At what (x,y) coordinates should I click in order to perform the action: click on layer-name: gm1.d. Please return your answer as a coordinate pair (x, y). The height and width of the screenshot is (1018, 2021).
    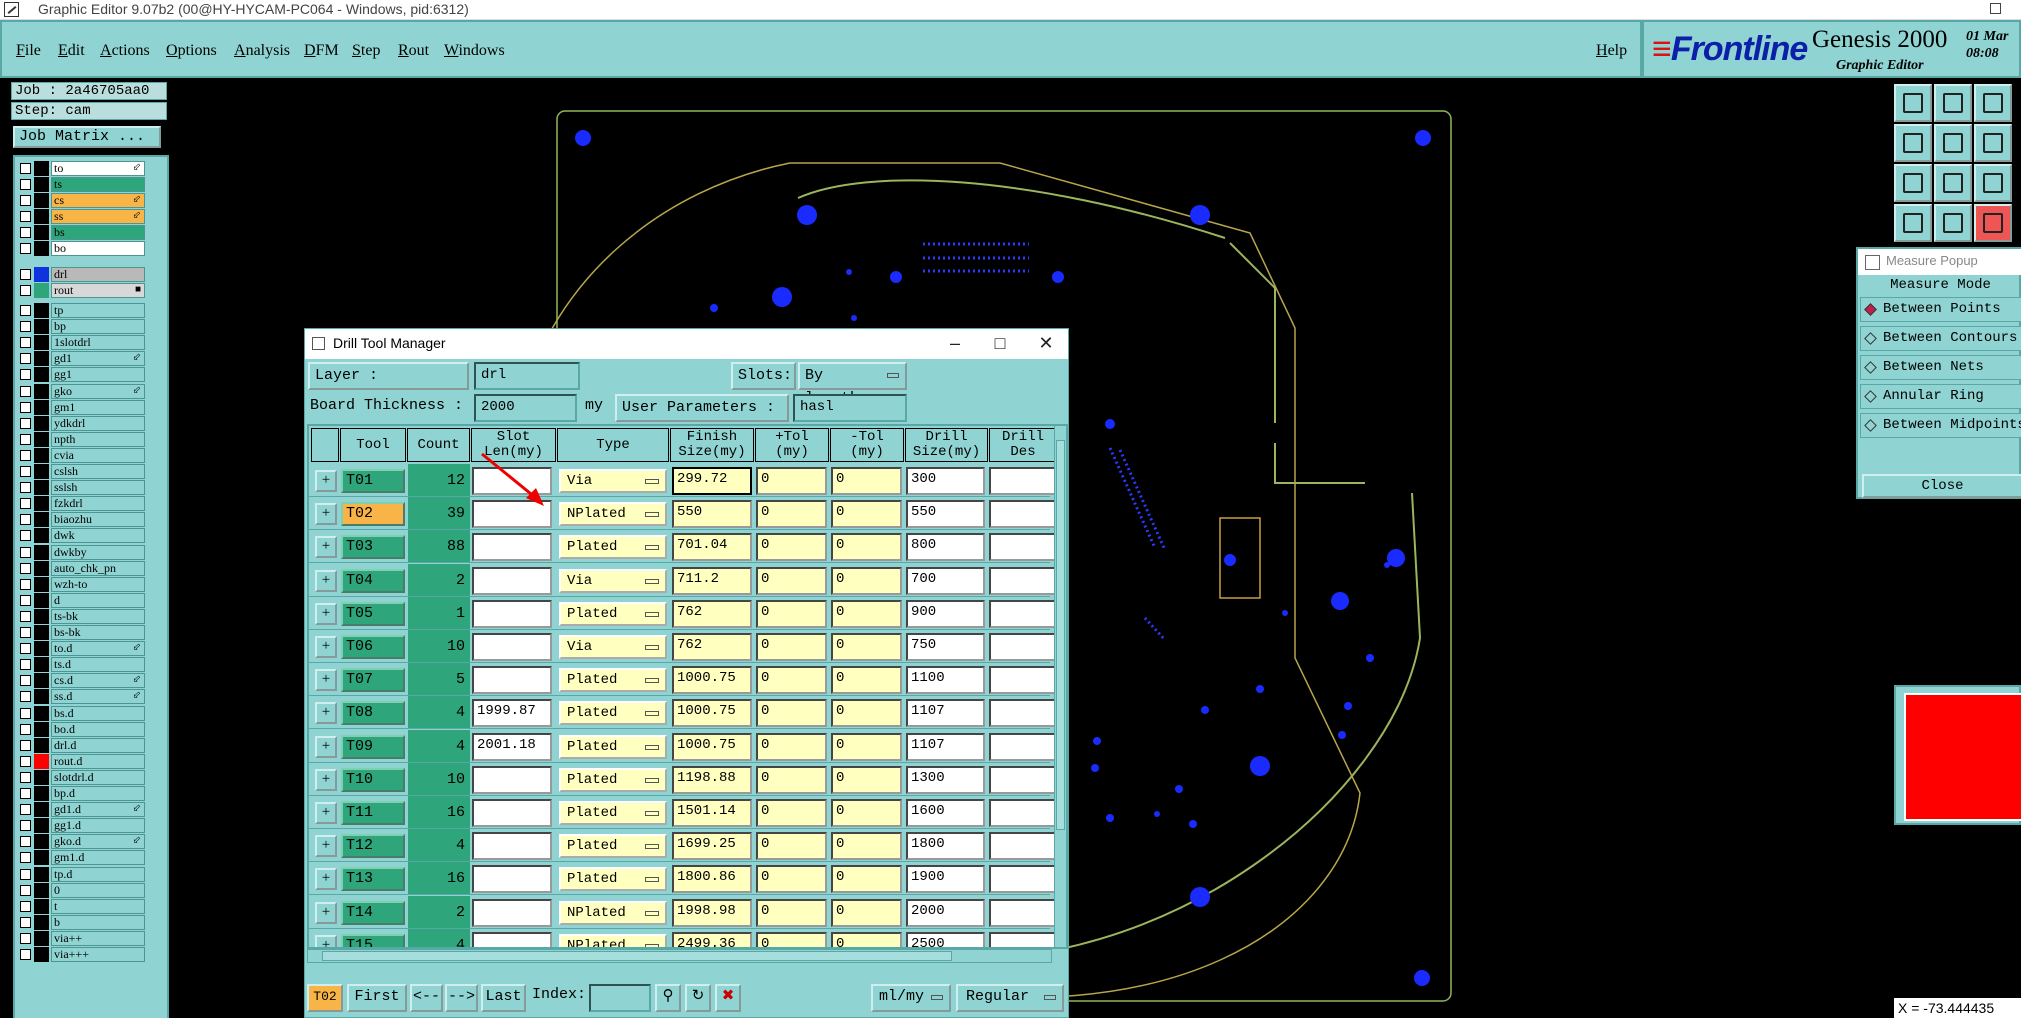
    Looking at the image, I should click on (98, 858).